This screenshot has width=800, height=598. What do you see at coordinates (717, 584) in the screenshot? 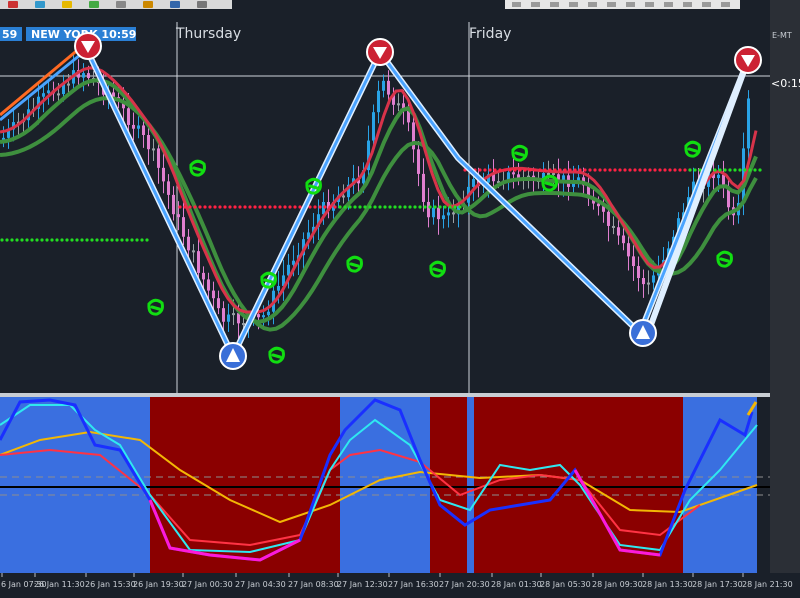
I see `time-tick-label: 28 Jan 17:30` at bounding box center [717, 584].